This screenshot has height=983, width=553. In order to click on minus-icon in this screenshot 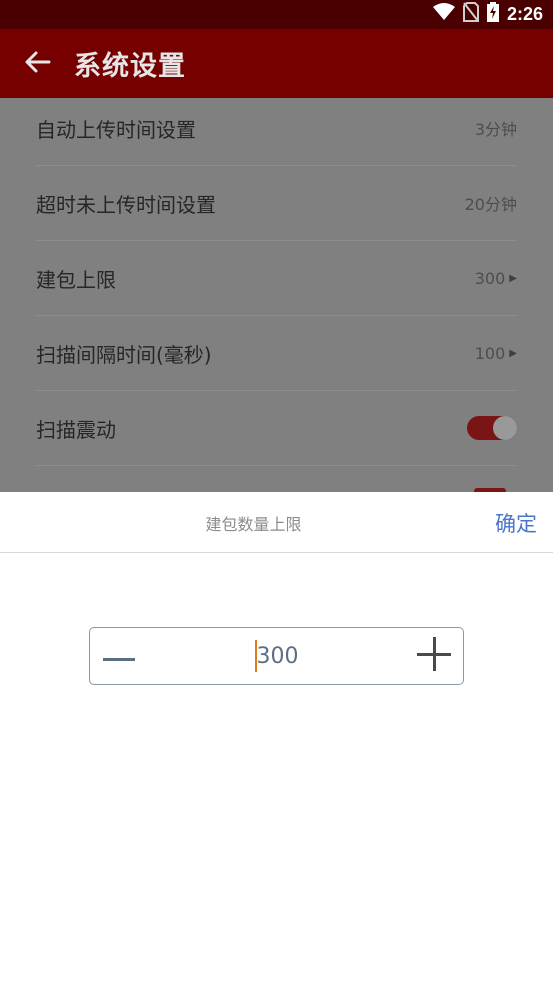, I will do `click(119, 656)`.